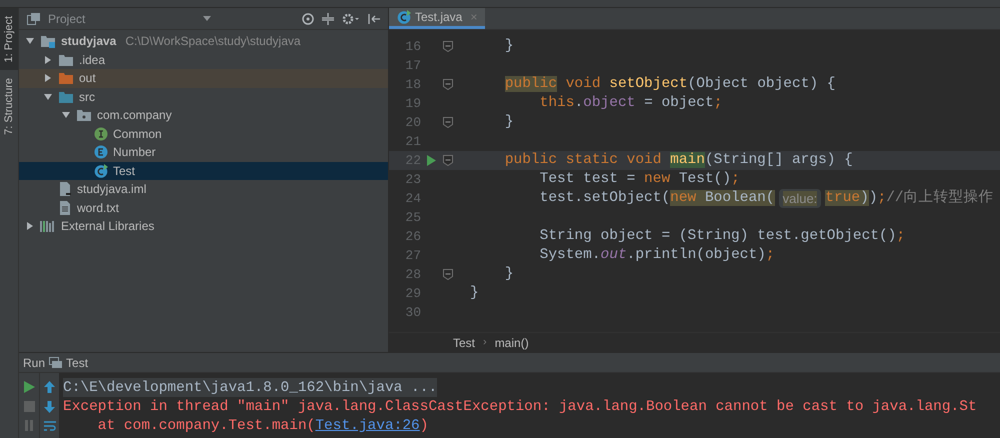 Image resolution: width=1000 pixels, height=438 pixels. What do you see at coordinates (34, 363) in the screenshot?
I see `panel-title: Run` at bounding box center [34, 363].